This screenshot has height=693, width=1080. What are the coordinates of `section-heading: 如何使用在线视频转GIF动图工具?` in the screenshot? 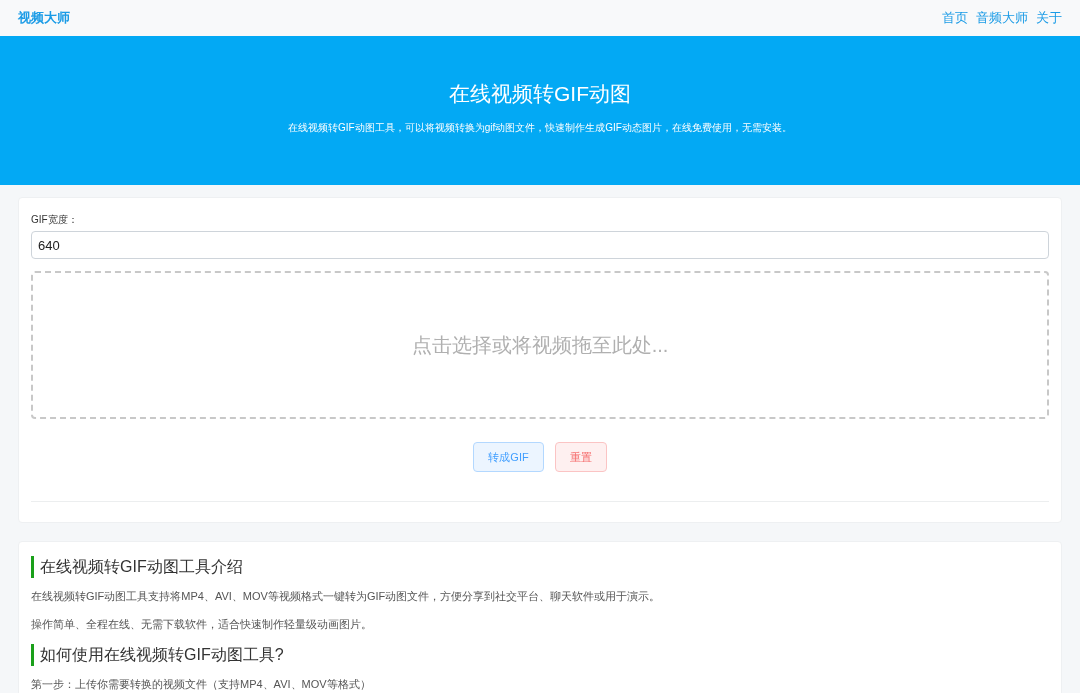 It's located at (540, 655).